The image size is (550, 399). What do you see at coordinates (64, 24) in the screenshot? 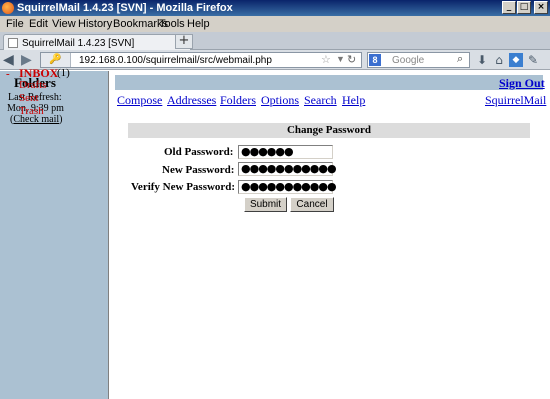
I see `menu-view: View` at bounding box center [64, 24].